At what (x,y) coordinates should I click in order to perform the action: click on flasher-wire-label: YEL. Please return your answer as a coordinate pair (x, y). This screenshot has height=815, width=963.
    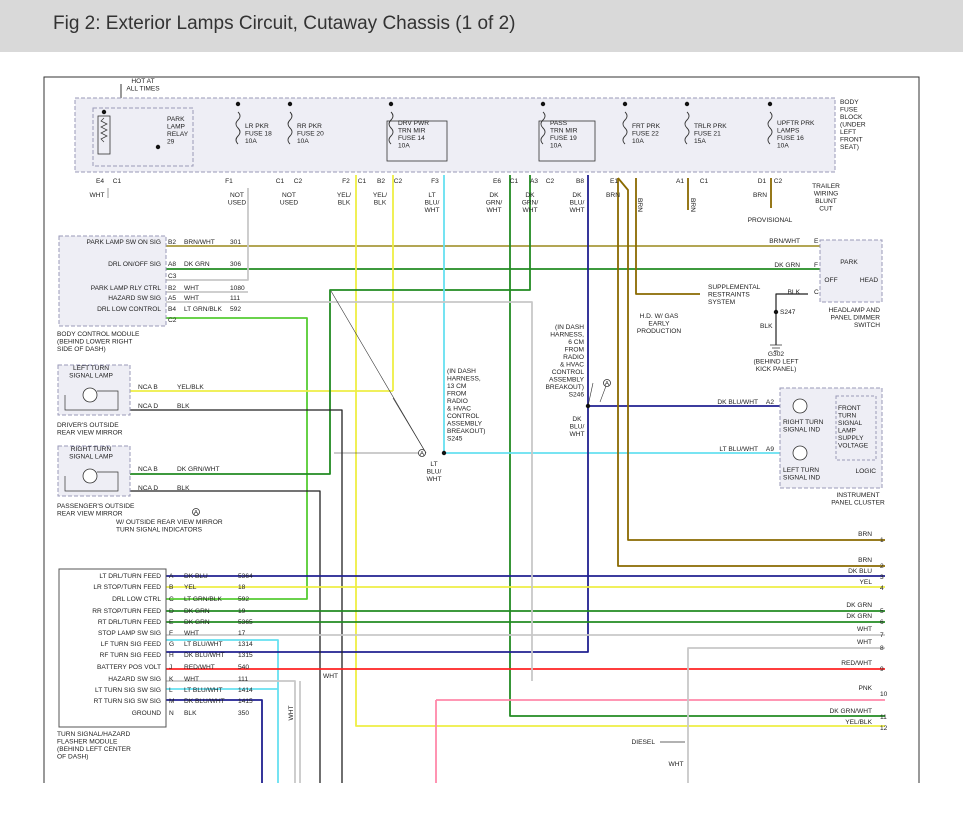
    Looking at the image, I should click on (190, 587).